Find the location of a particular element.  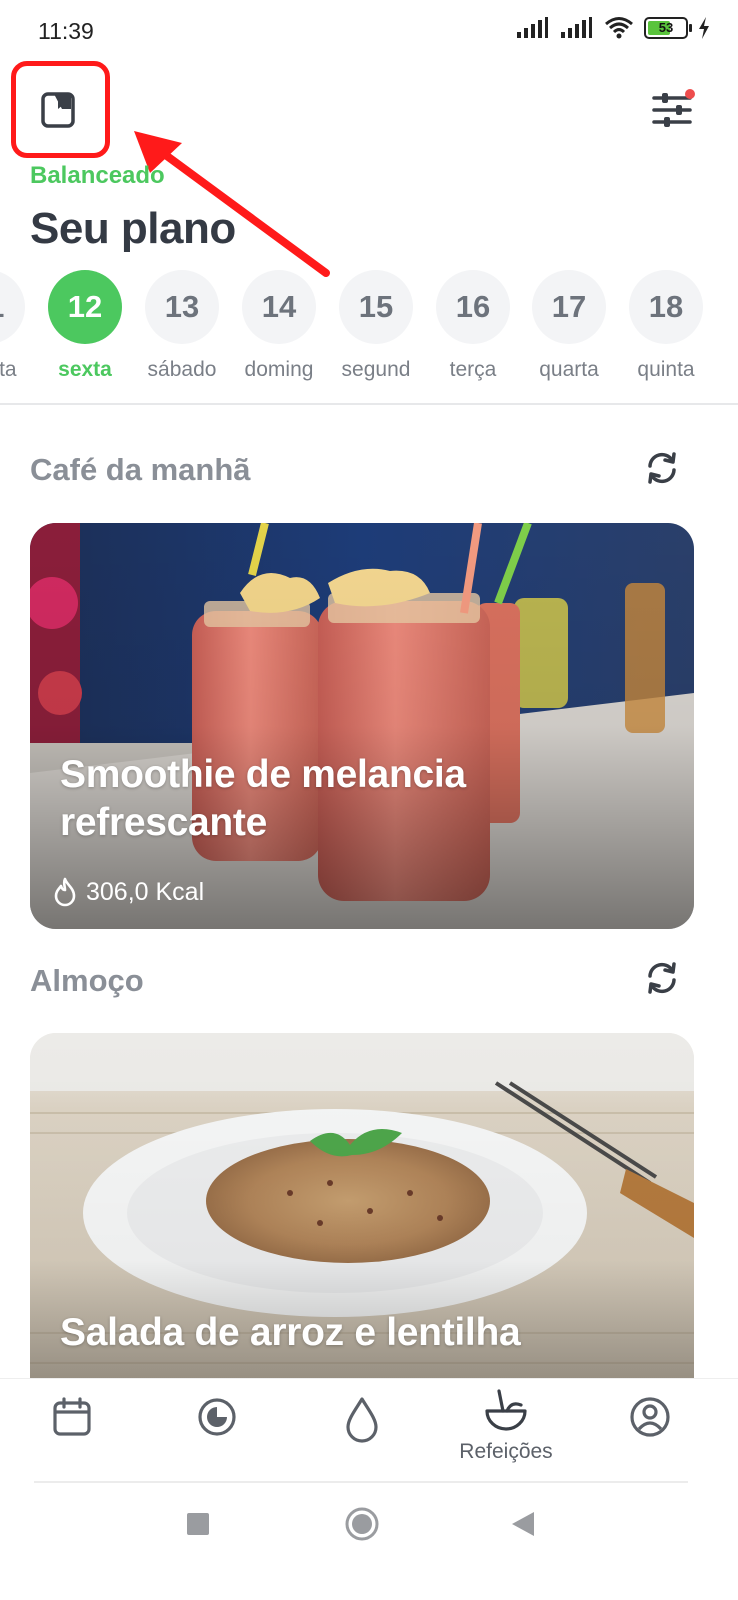

profile-icon is located at coordinates (650, 1417).